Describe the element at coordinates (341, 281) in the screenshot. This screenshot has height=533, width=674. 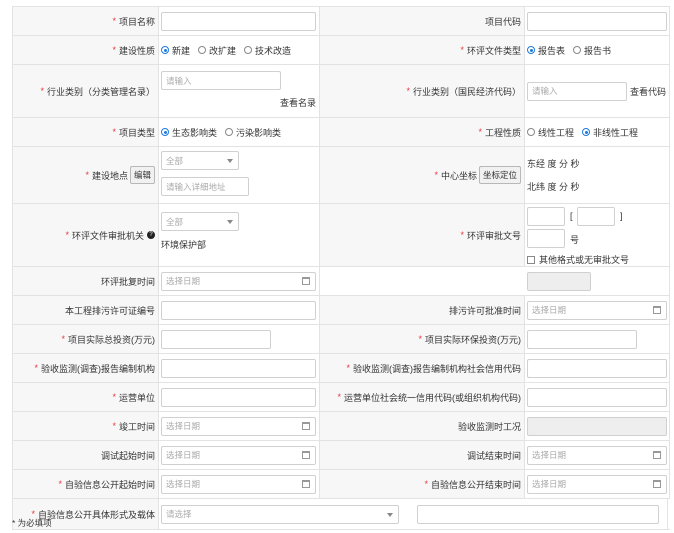
I see `form-row: 环评批复时间 选择日期` at that location.